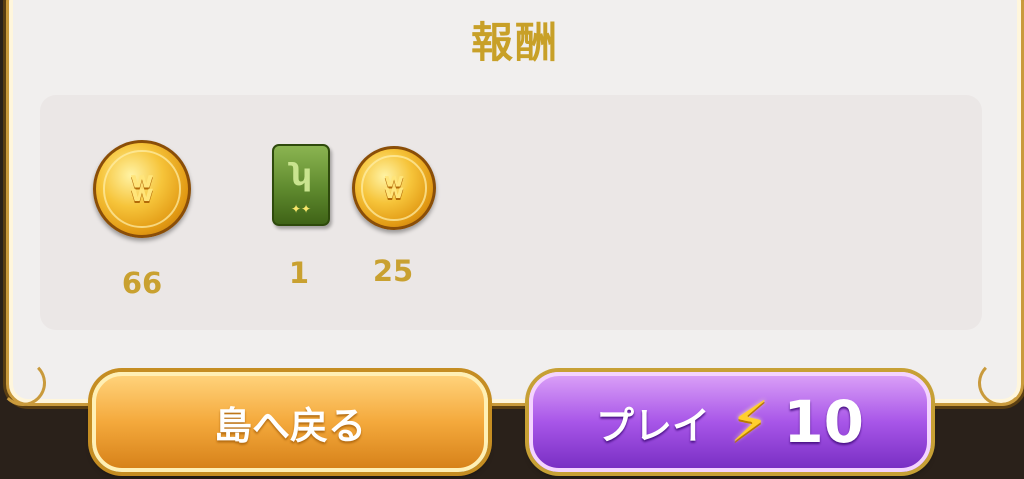 The height and width of the screenshot is (479, 1024). What do you see at coordinates (824, 422) in the screenshot?
I see `play-cost: 10` at bounding box center [824, 422].